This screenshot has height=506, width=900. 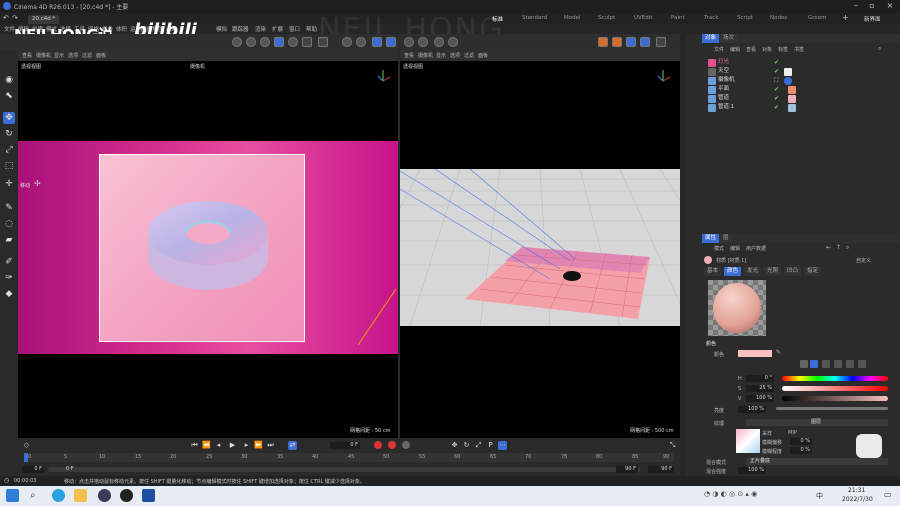 What do you see at coordinates (206, 445) in the screenshot?
I see `prev-key-icon: ⏪` at bounding box center [206, 445].